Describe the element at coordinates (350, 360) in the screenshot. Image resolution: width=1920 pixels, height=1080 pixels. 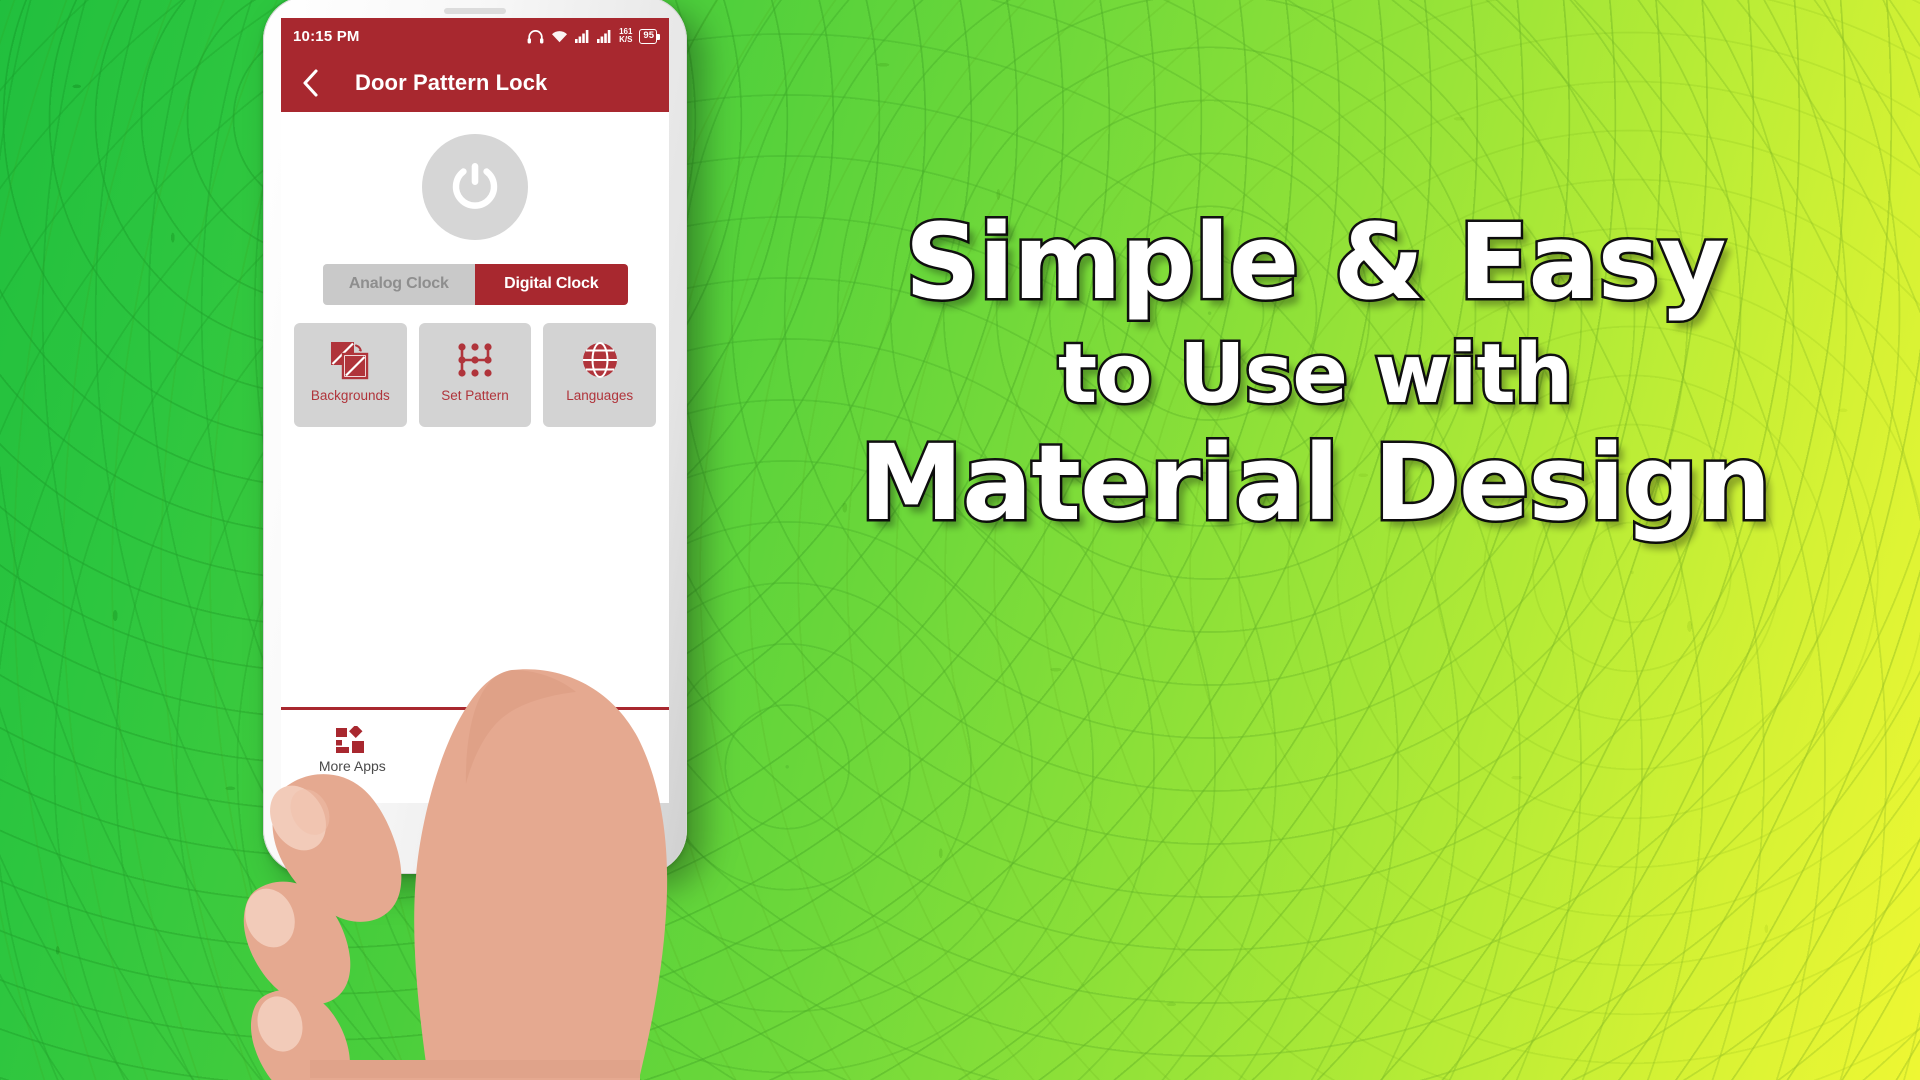
I see `images-stack-icon` at that location.